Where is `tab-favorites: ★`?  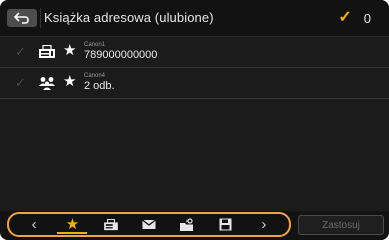 tab-favorites: ★ is located at coordinates (72, 224).